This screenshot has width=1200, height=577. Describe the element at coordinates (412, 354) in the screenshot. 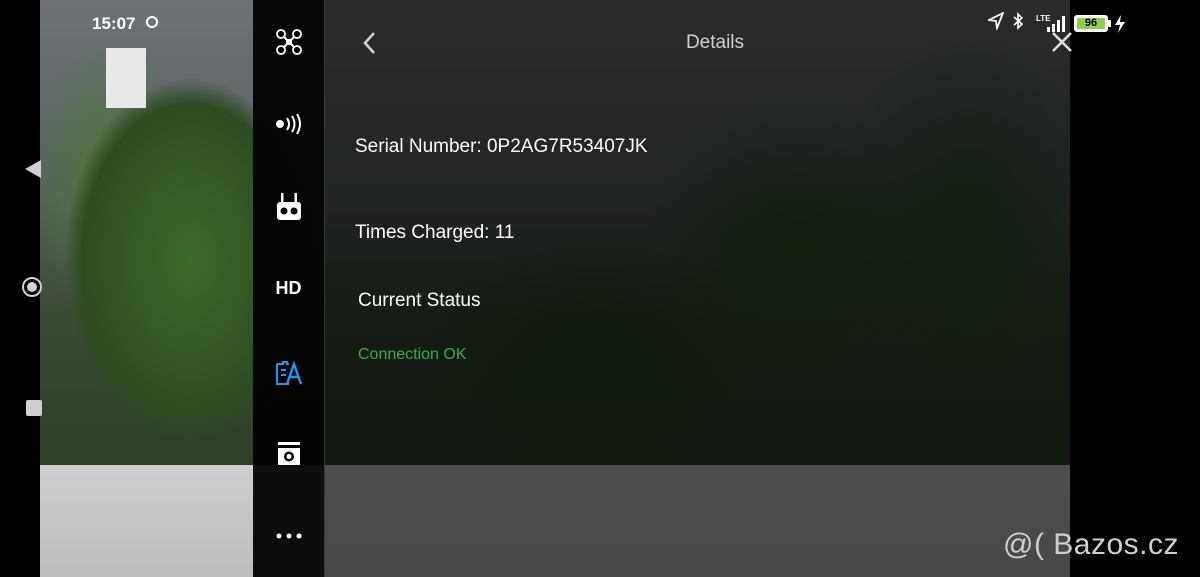

I see `current-status-value: Connection OK` at that location.